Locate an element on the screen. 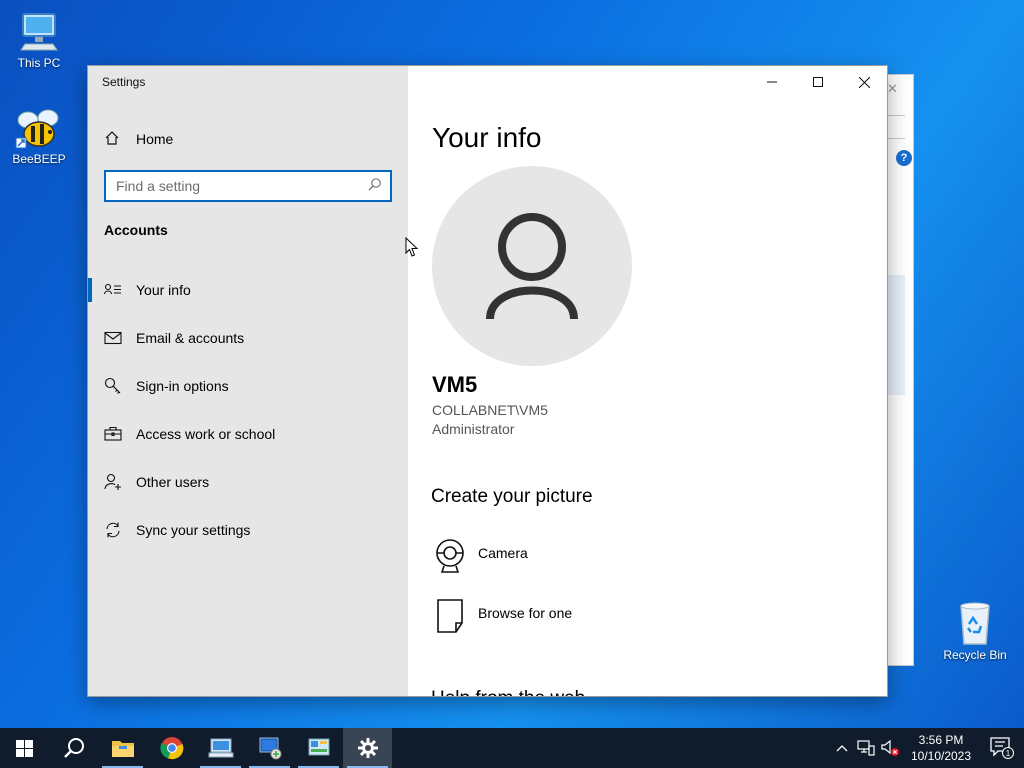  taskbar-file-explorer is located at coordinates (122, 748).